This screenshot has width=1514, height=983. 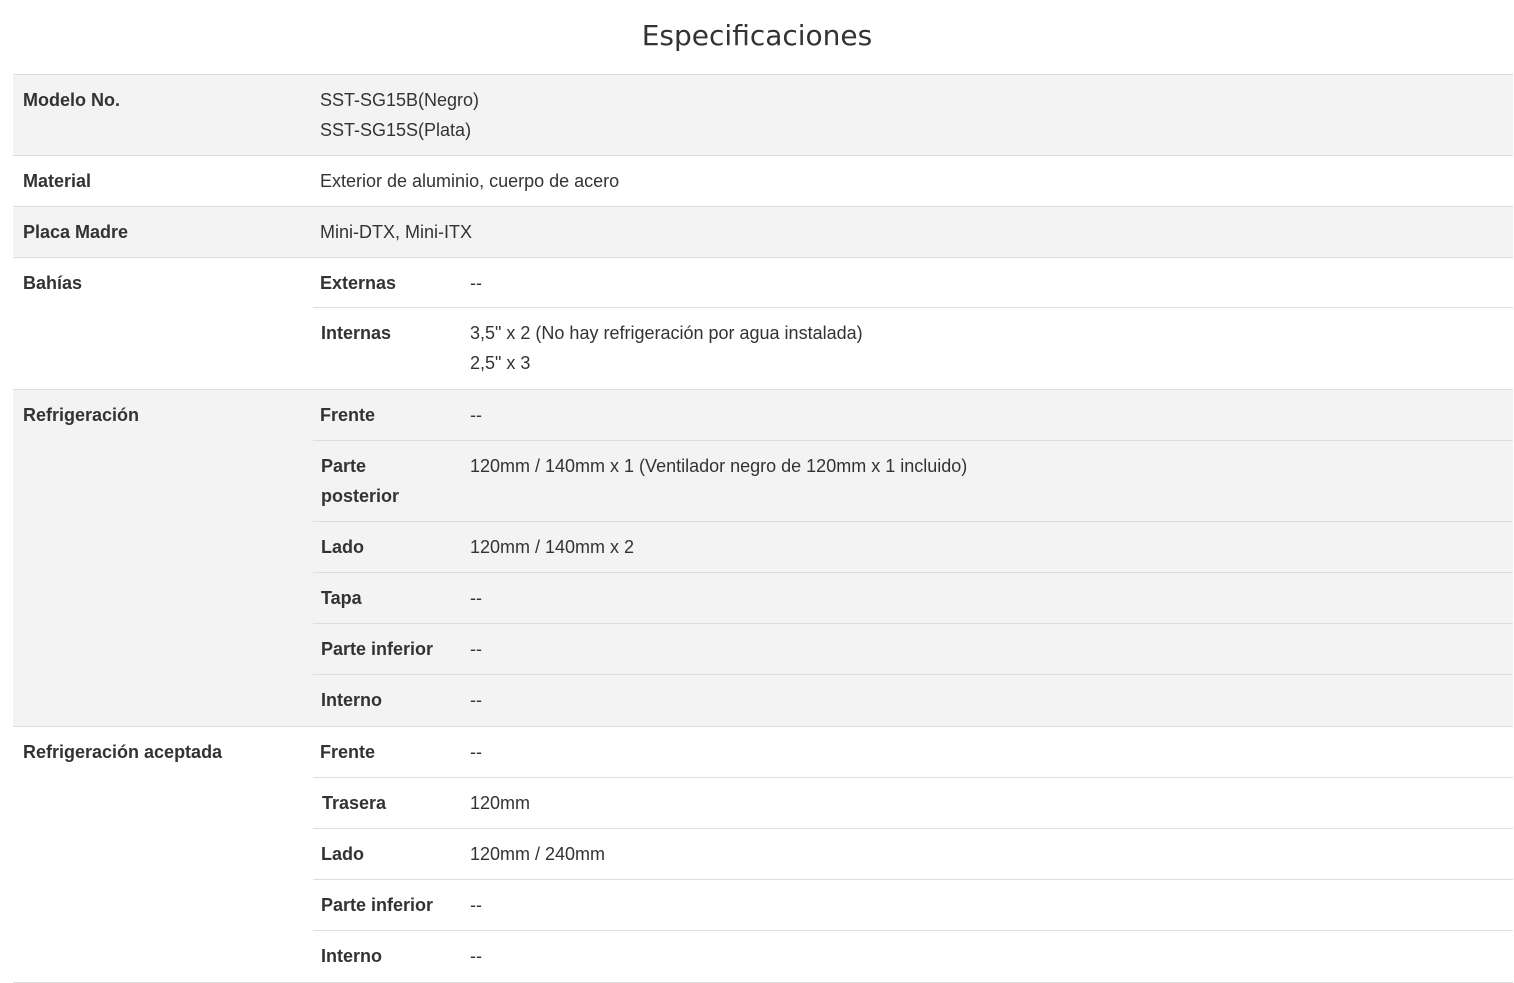 I want to click on spec-value-area-material: Exterior de aluminio, cuerpo de acero, so click(x=913, y=181).